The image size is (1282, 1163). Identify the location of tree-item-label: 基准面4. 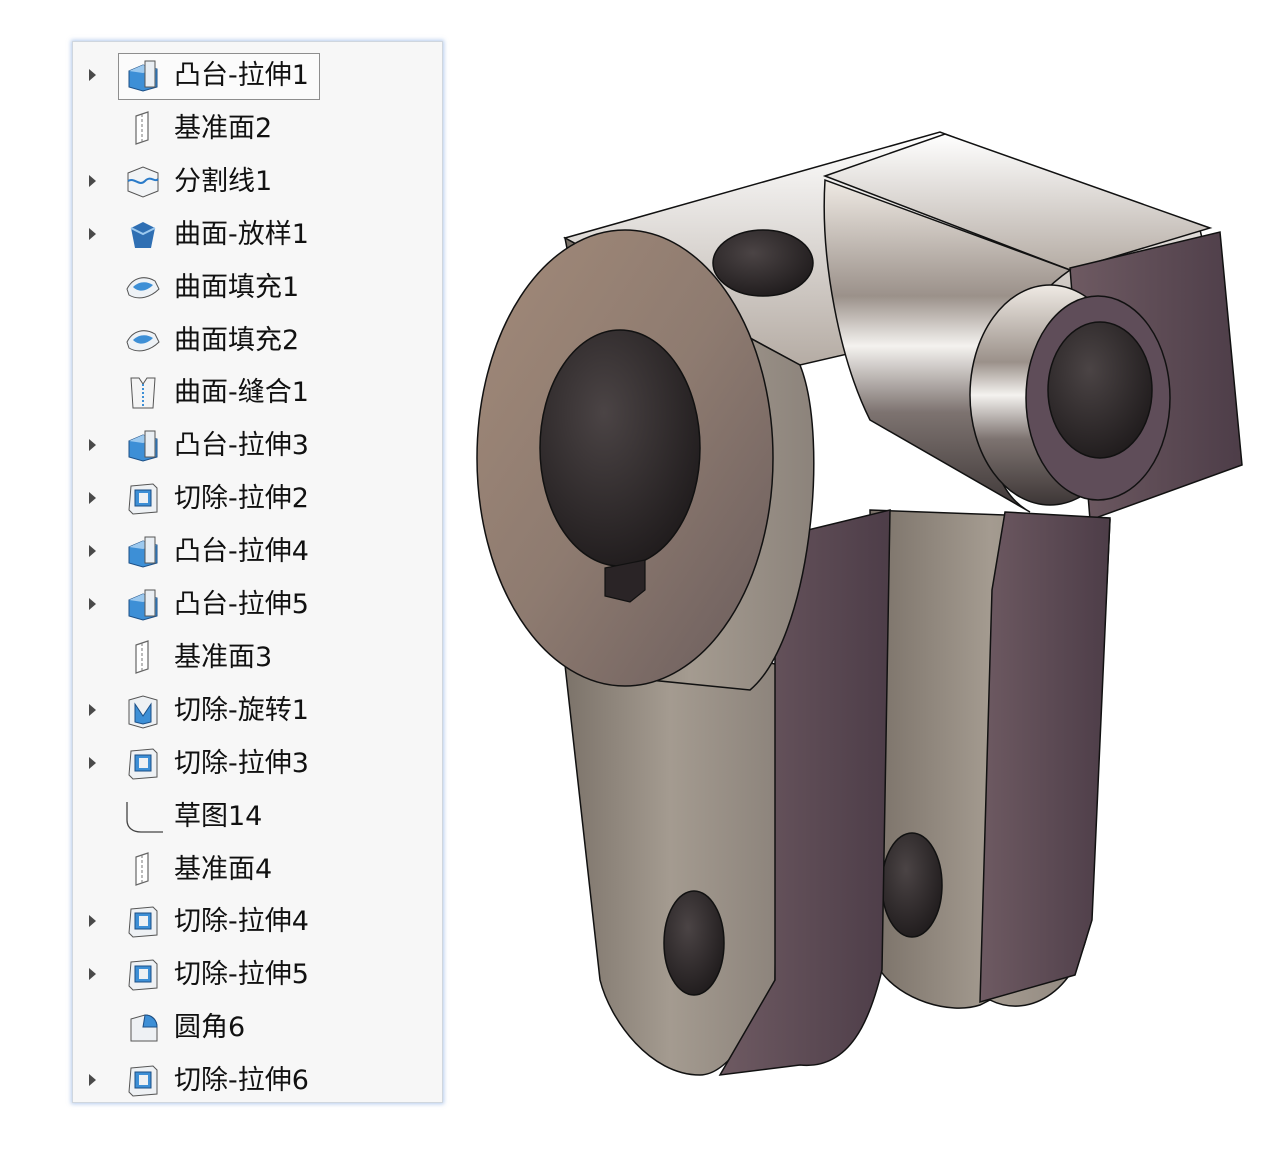
(223, 869).